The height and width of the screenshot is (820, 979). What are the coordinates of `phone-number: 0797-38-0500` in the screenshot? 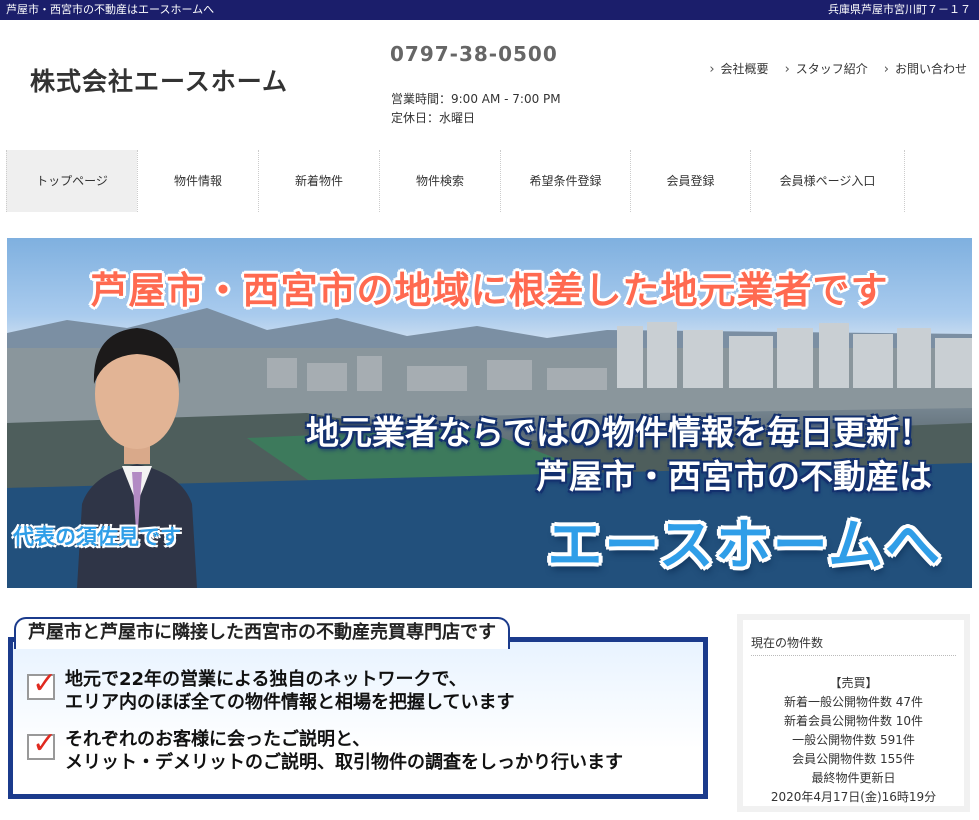 It's located at (474, 54).